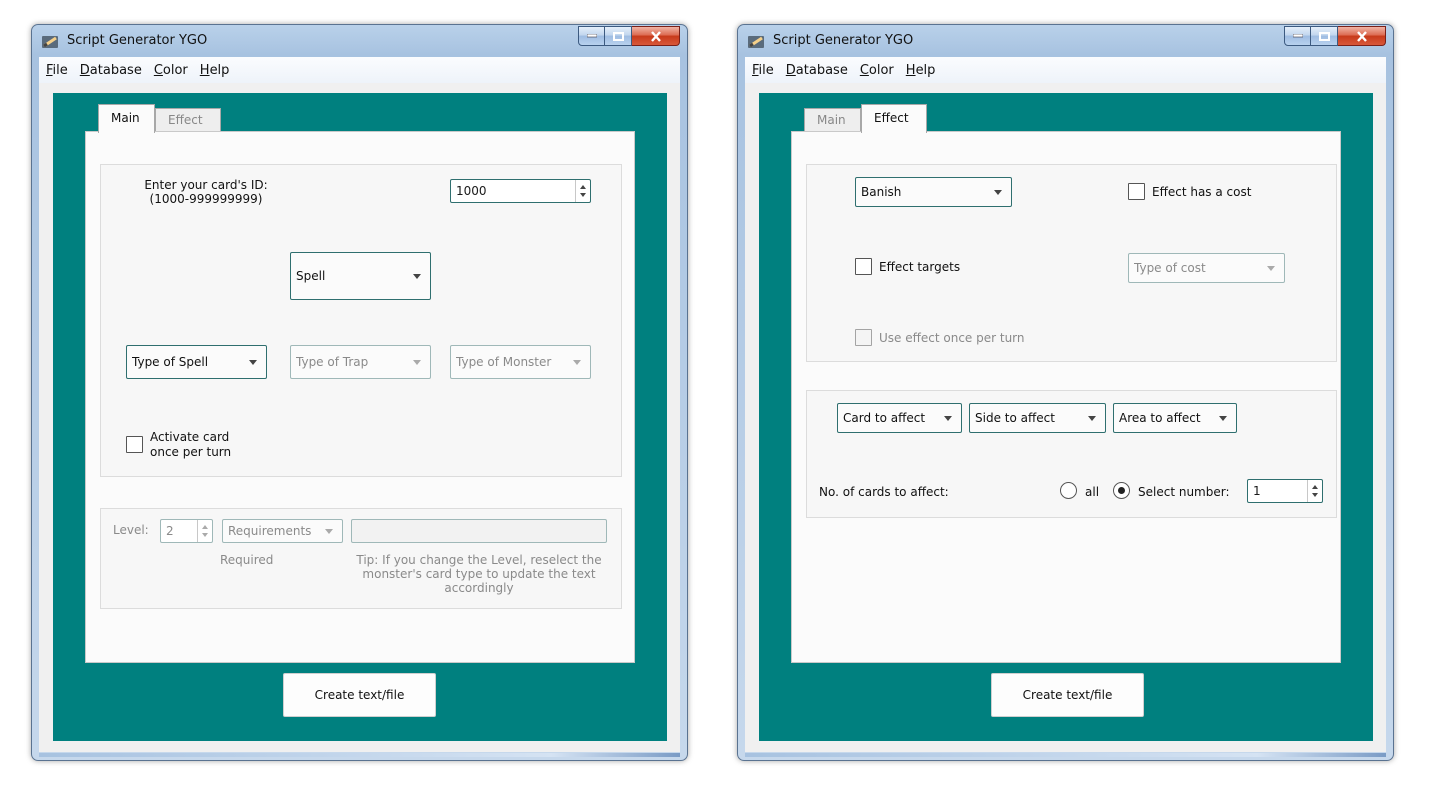  Describe the element at coordinates (479, 531) in the screenshot. I see `requirements-text-field` at that location.